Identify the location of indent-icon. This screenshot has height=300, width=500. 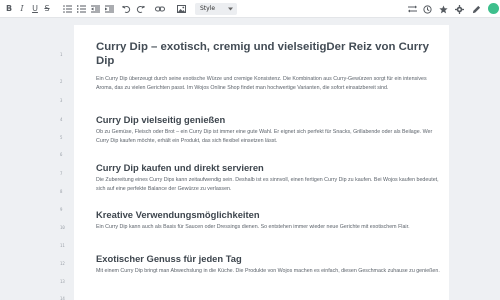
(109, 9).